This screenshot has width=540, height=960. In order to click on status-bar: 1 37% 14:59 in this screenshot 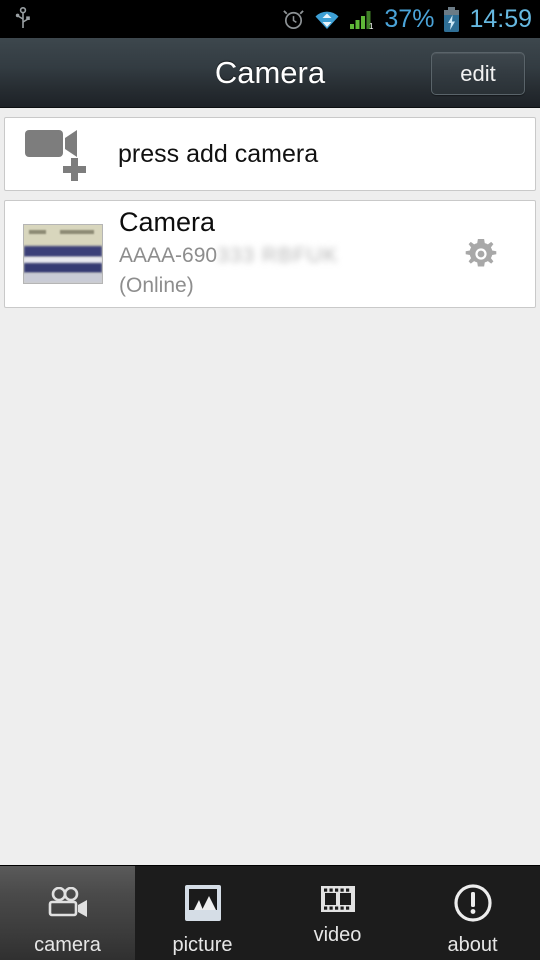, I will do `click(270, 19)`.